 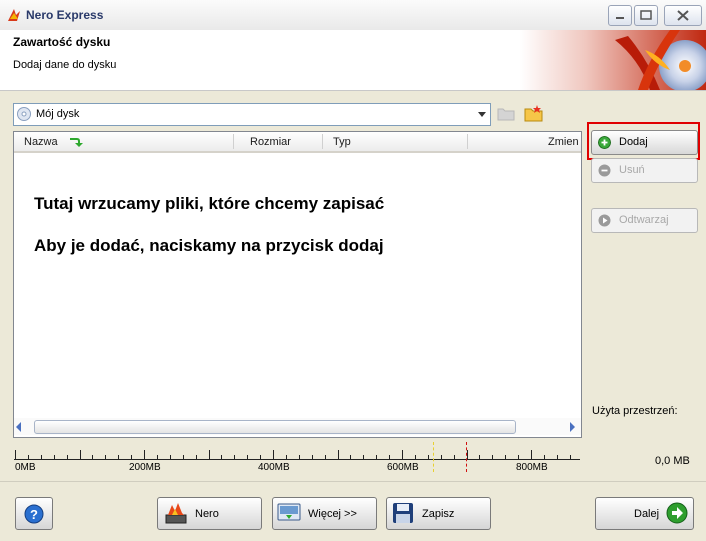 What do you see at coordinates (534, 113) in the screenshot?
I see `new-folder-icon` at bounding box center [534, 113].